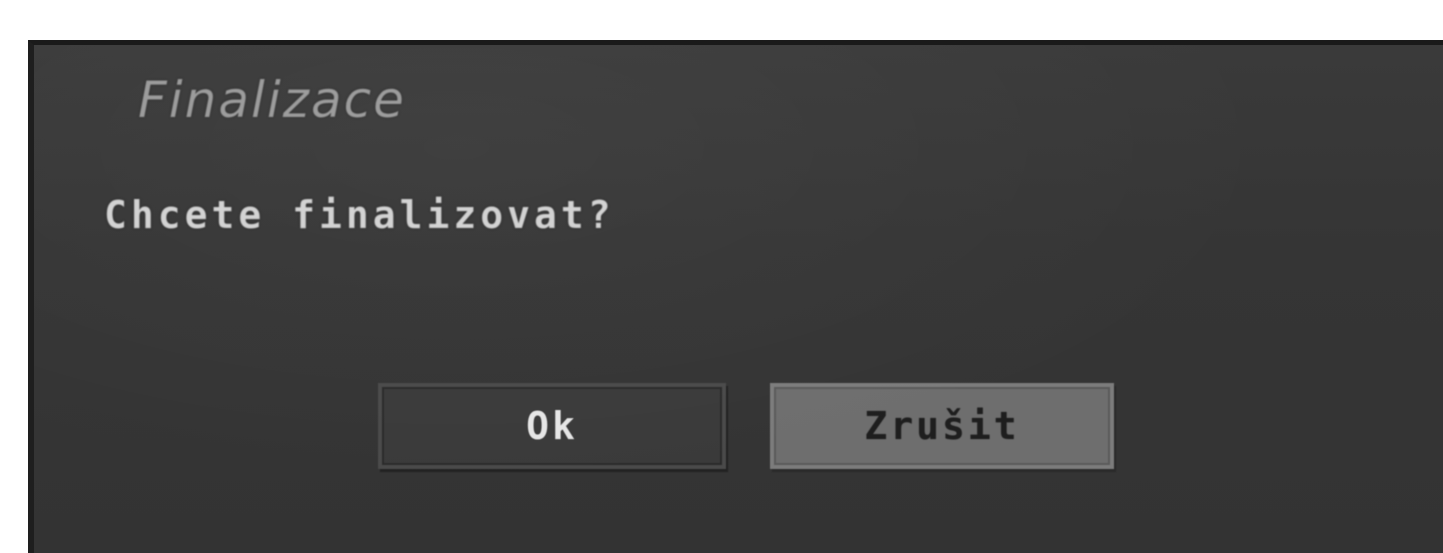  I want to click on cancel-button-label: Zrušit, so click(942, 426).